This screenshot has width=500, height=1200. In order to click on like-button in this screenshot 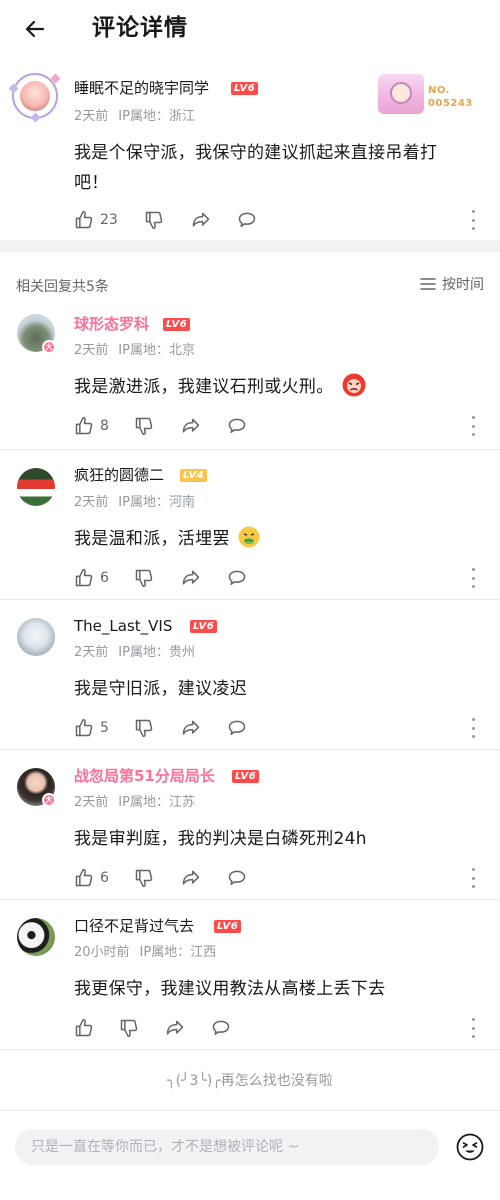, I will do `click(84, 1028)`.